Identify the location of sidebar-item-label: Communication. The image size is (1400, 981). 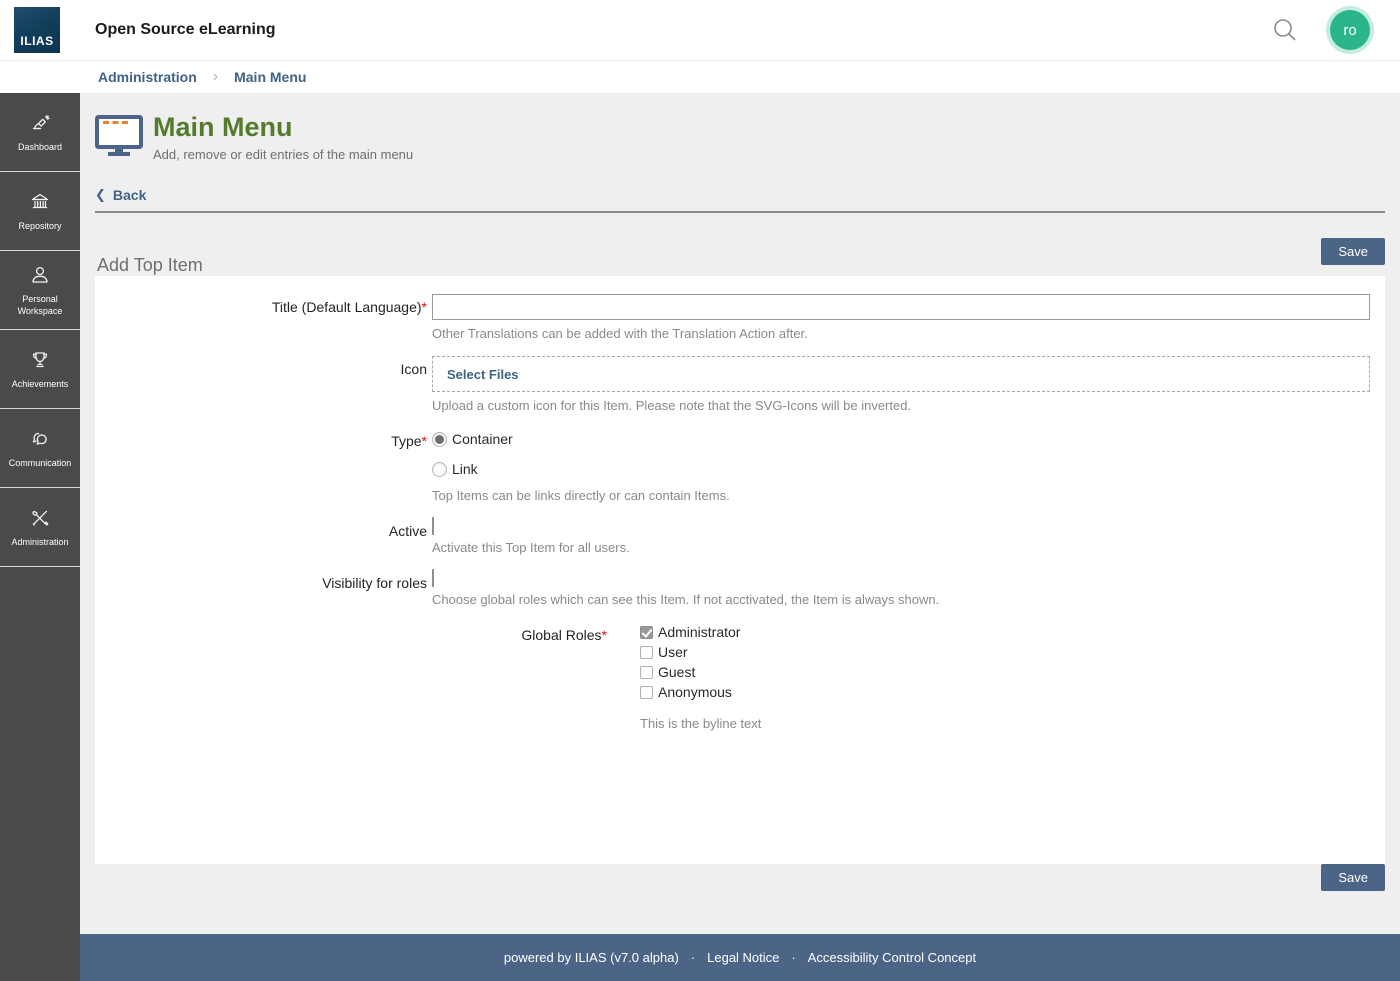
(40, 462).